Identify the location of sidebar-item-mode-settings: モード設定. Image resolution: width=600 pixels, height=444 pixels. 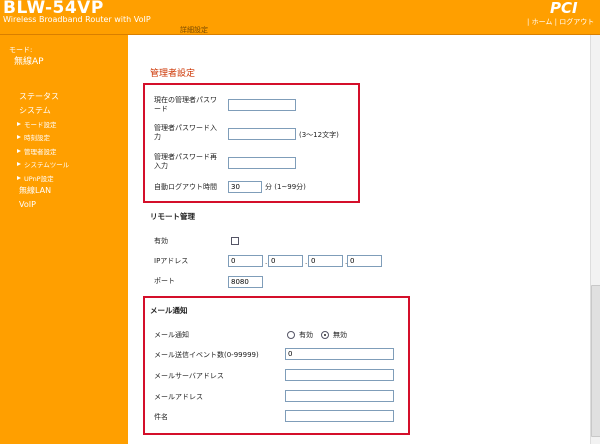
(37, 124).